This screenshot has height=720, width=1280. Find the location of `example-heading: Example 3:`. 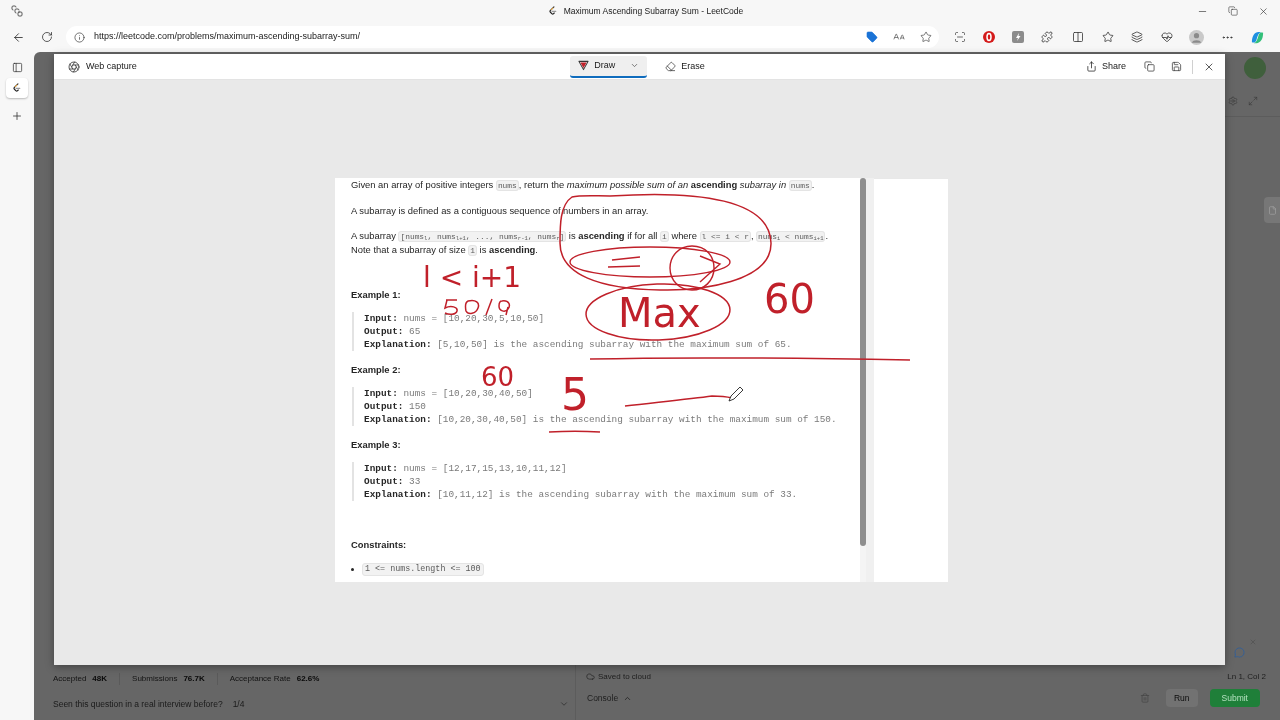

example-heading: Example 3: is located at coordinates (376, 444).